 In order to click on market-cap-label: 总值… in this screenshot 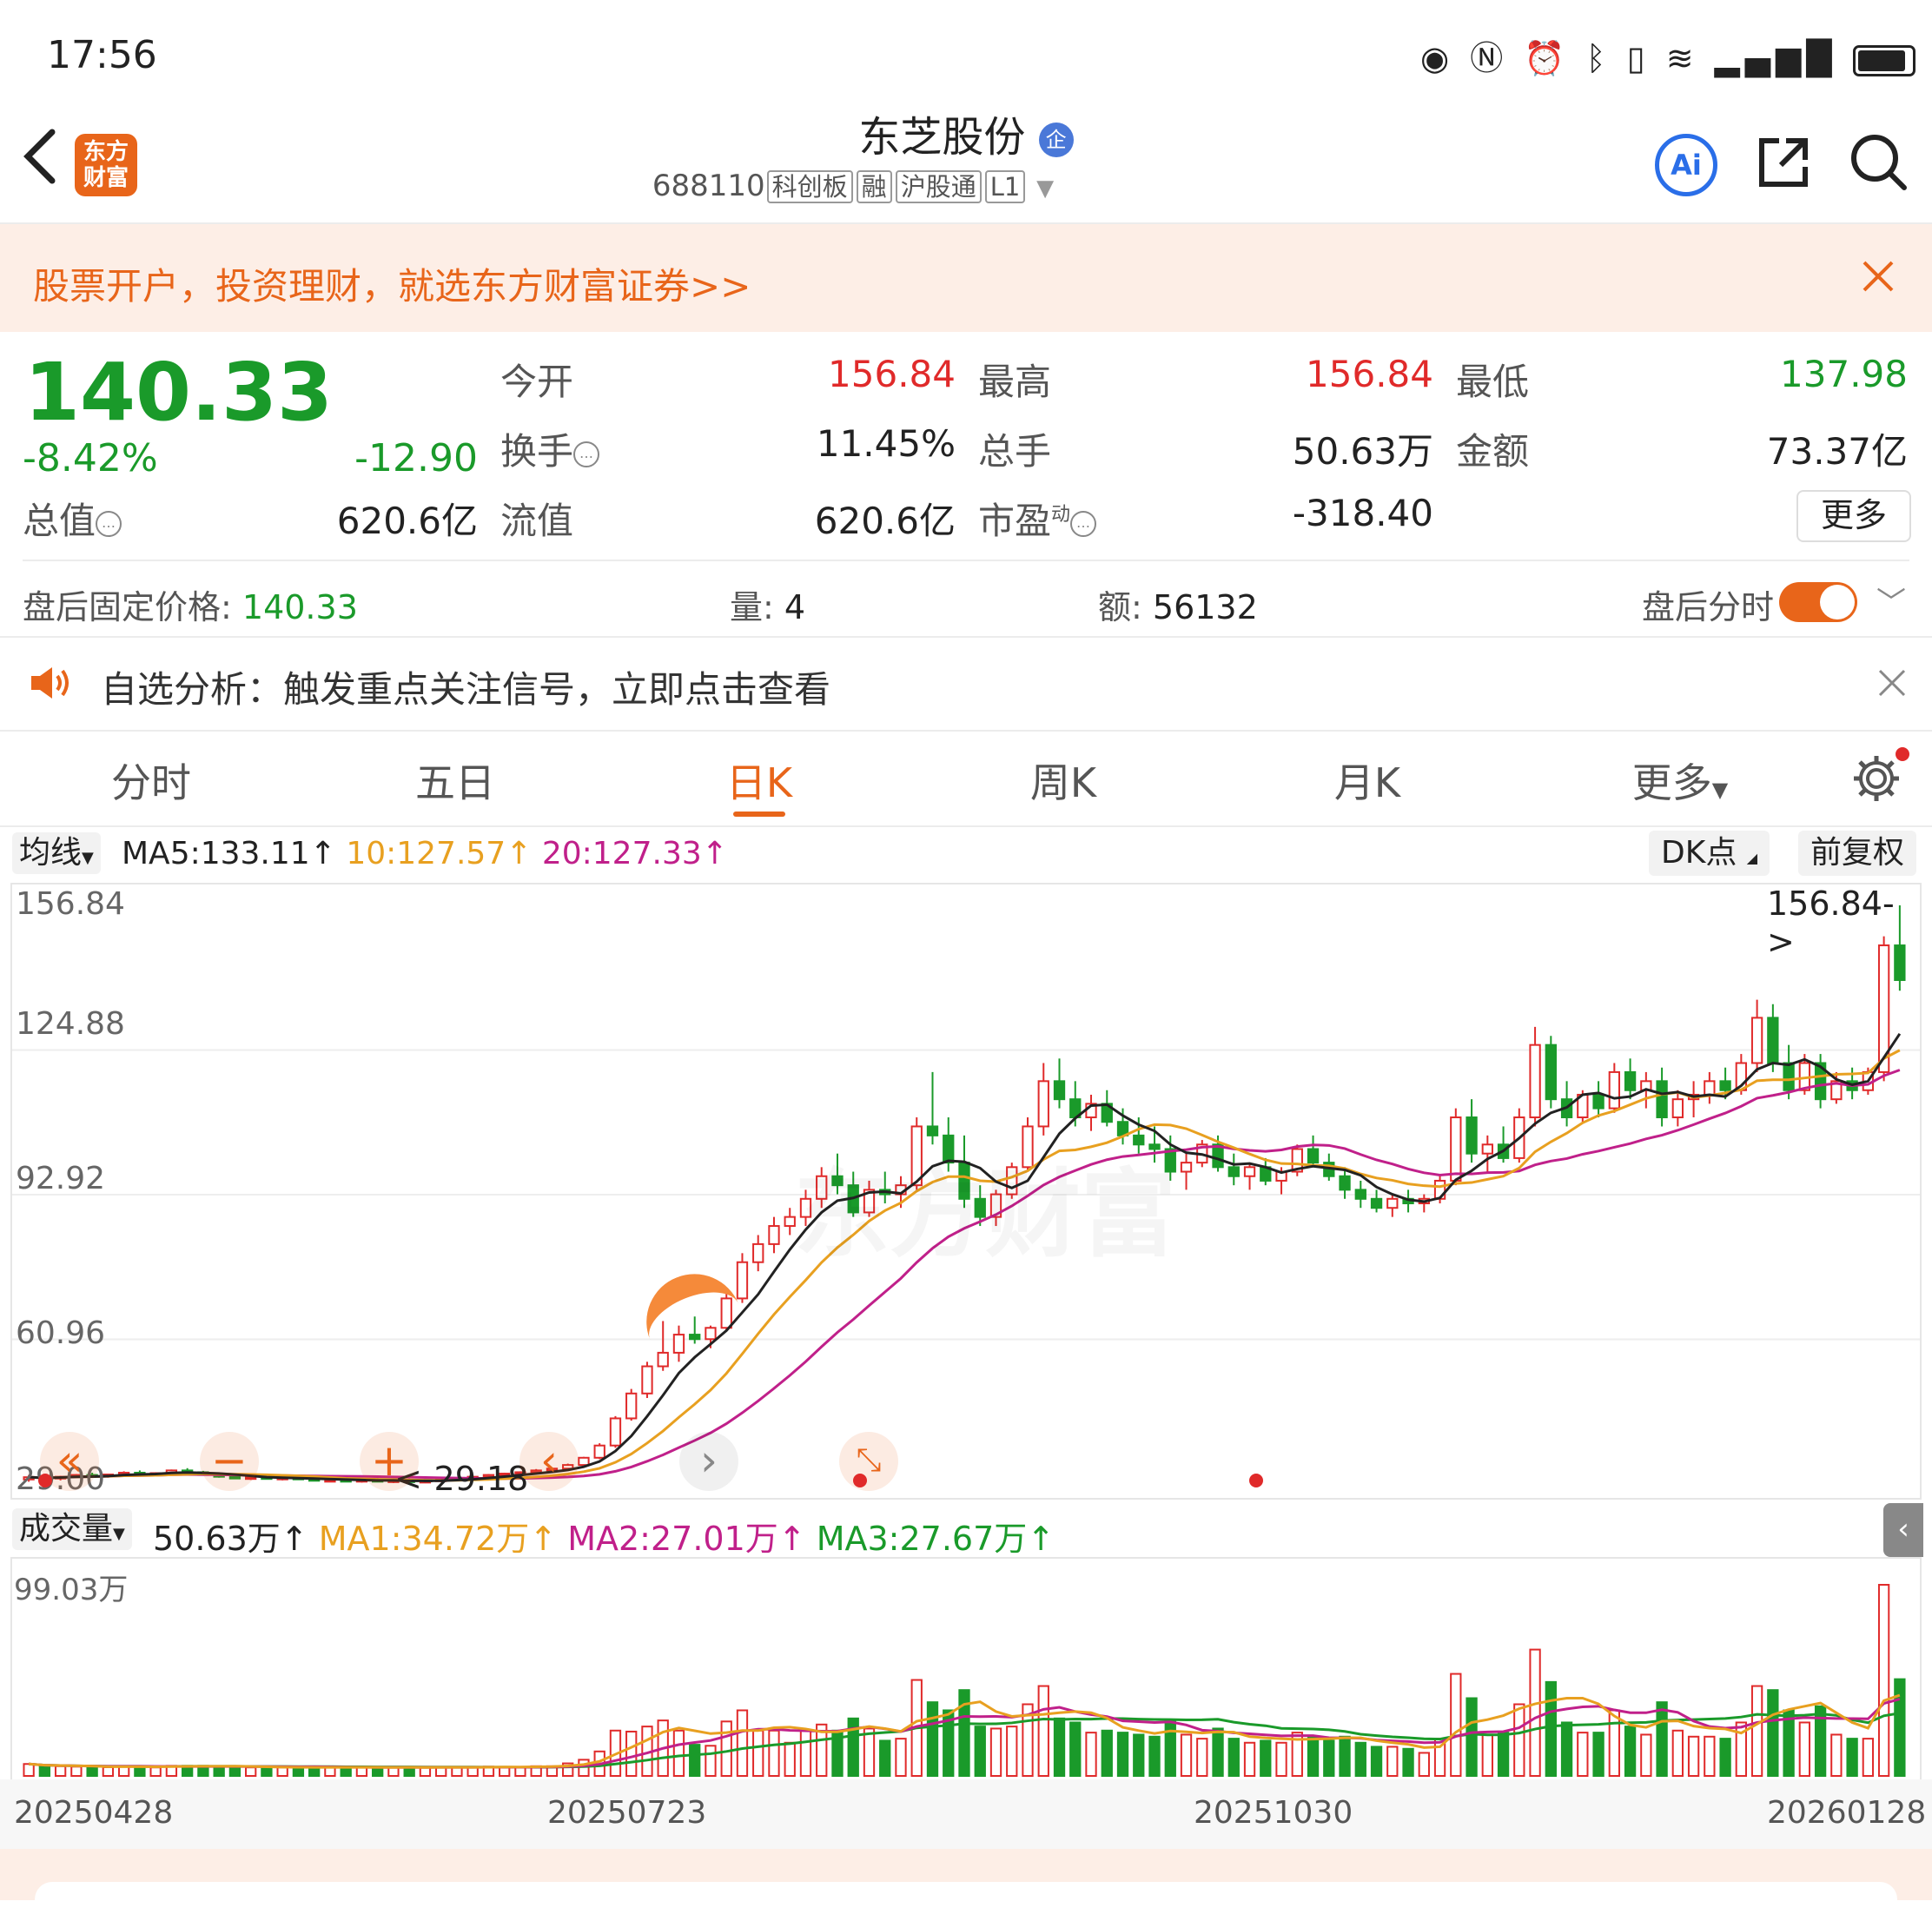, I will do `click(72, 518)`.